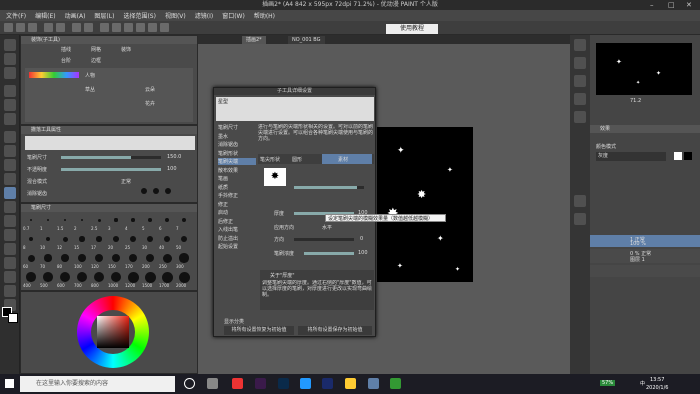 The width and height of the screenshot is (700, 394). I want to click on brush-density-slider, so click(329, 253).